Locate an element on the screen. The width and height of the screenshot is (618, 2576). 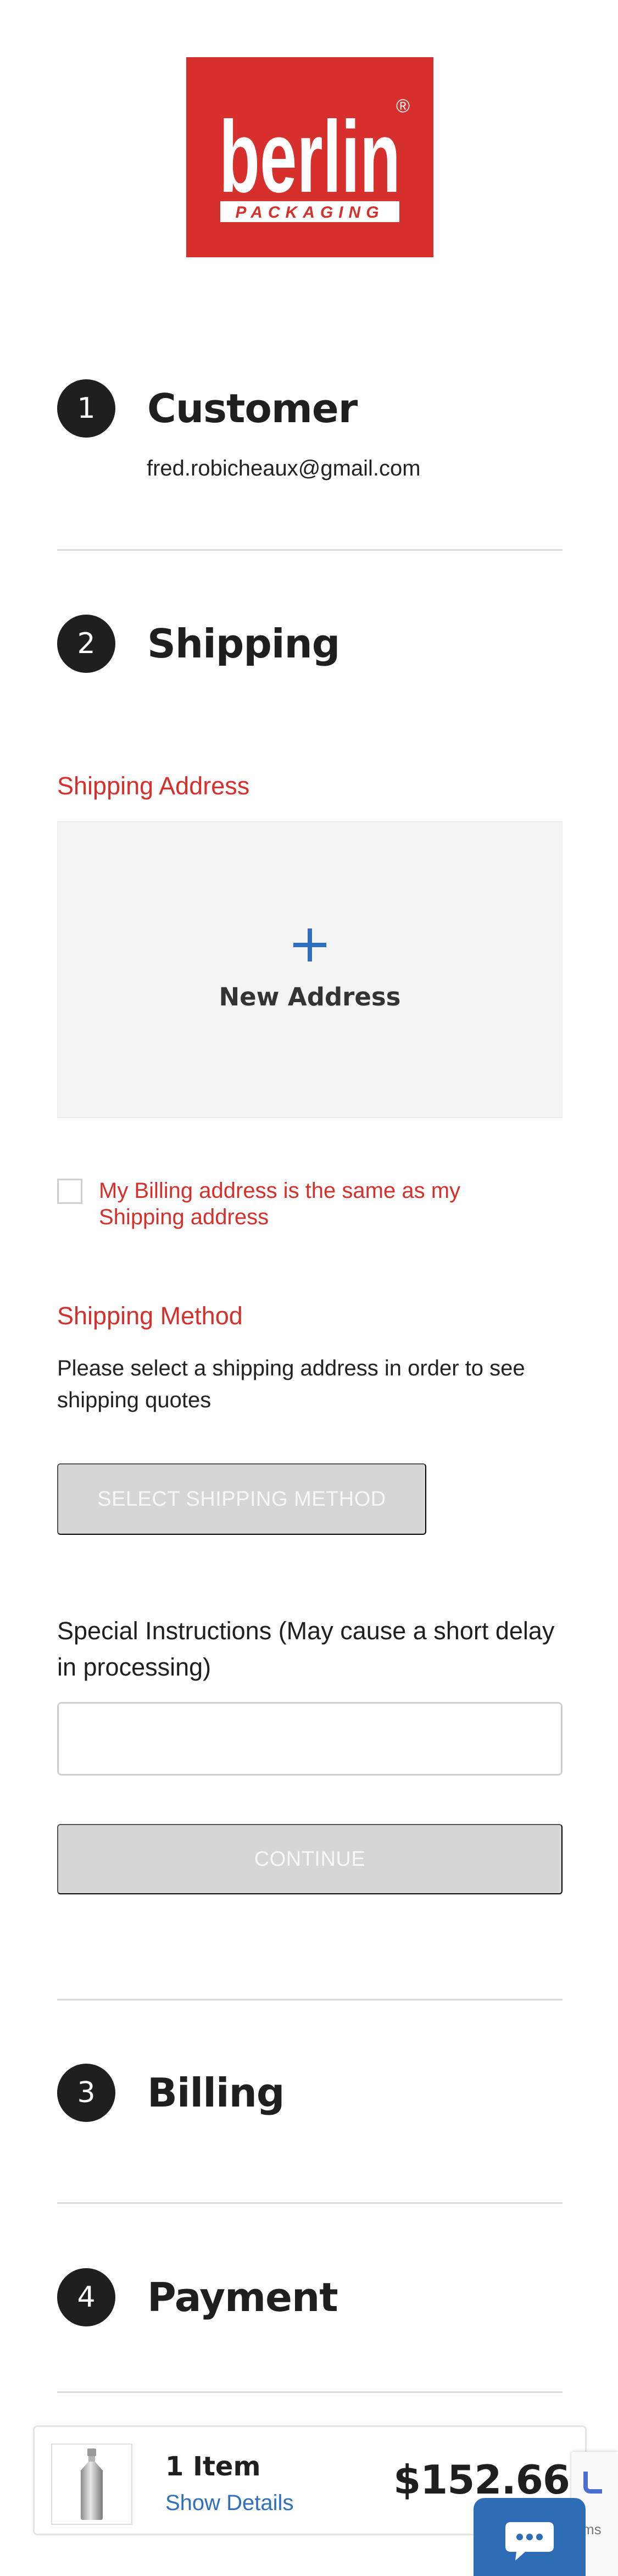
step-customer: 1 Customer is located at coordinates (208, 408).